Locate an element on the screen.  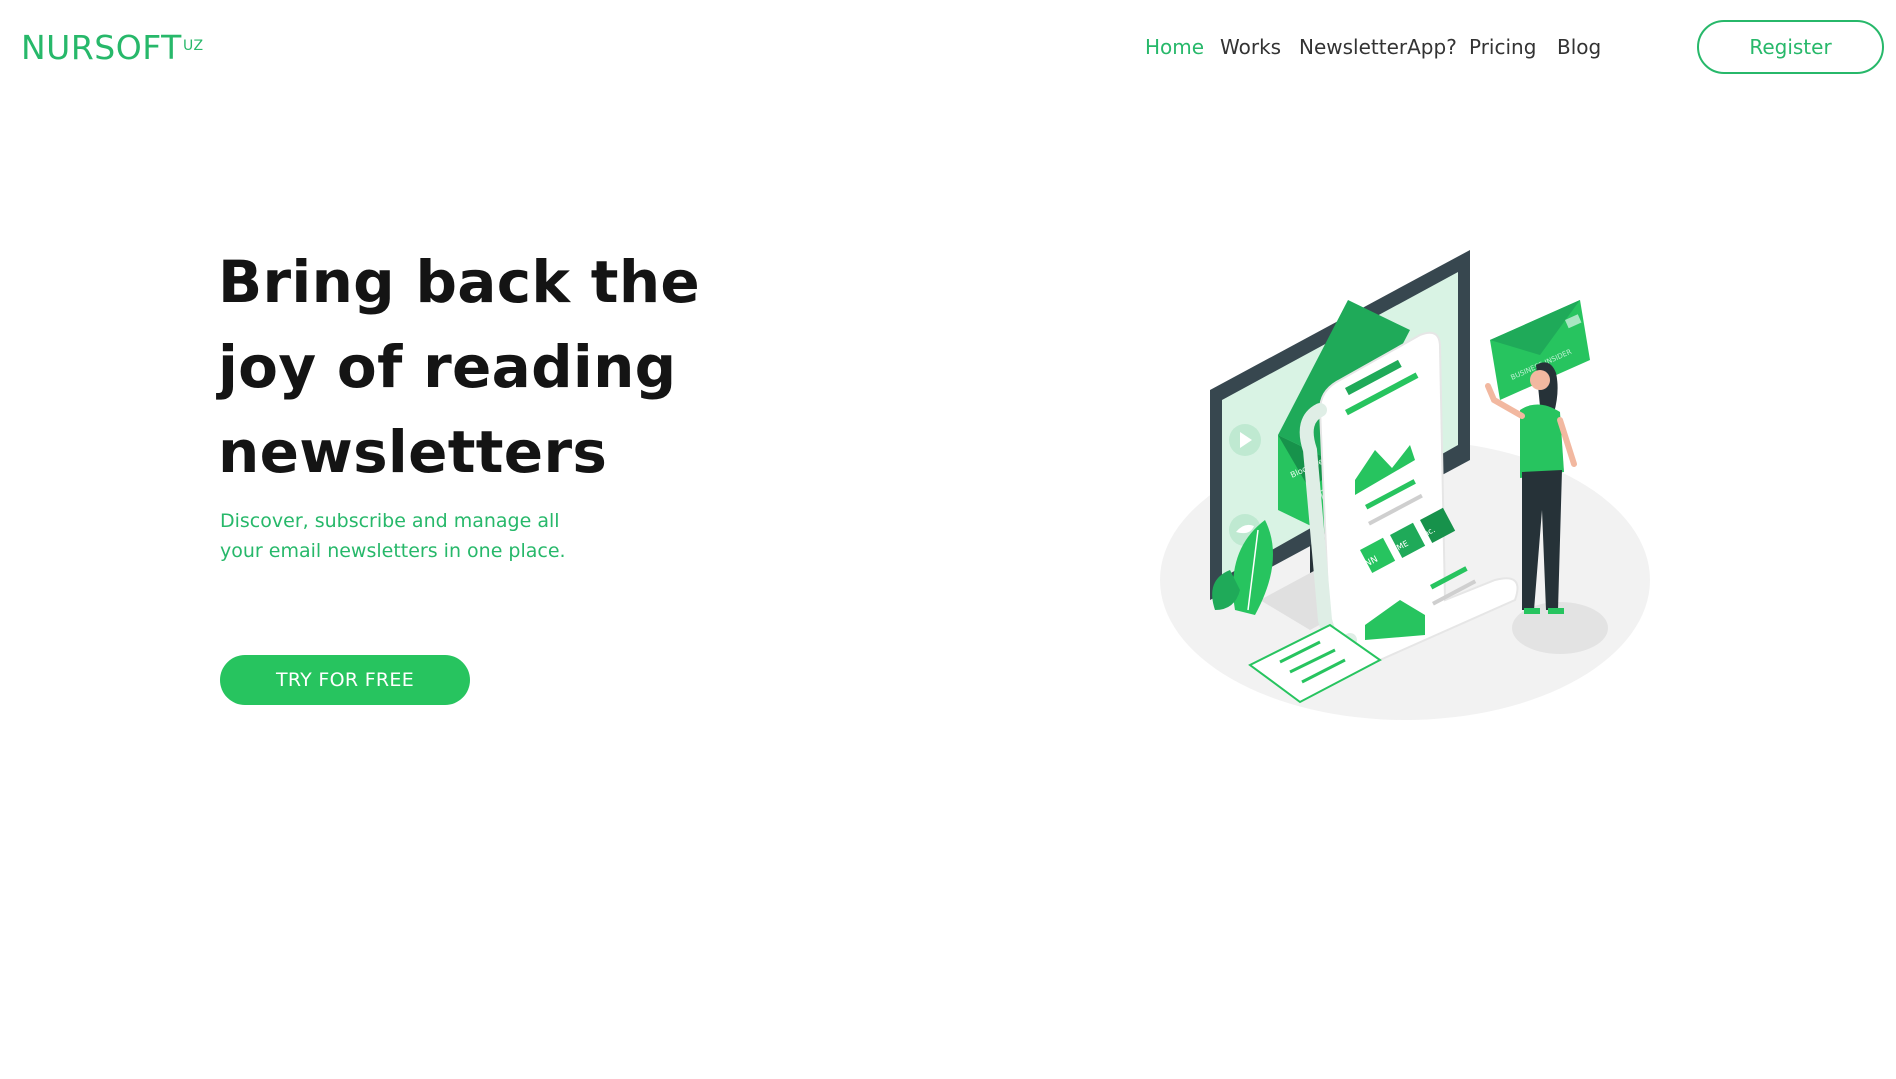
youtube-icon is located at coordinates (1245, 440).